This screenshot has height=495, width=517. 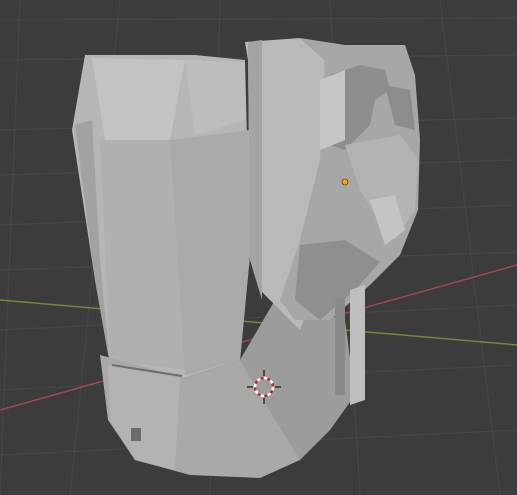 I want to click on notch-detail, so click(x=136, y=434).